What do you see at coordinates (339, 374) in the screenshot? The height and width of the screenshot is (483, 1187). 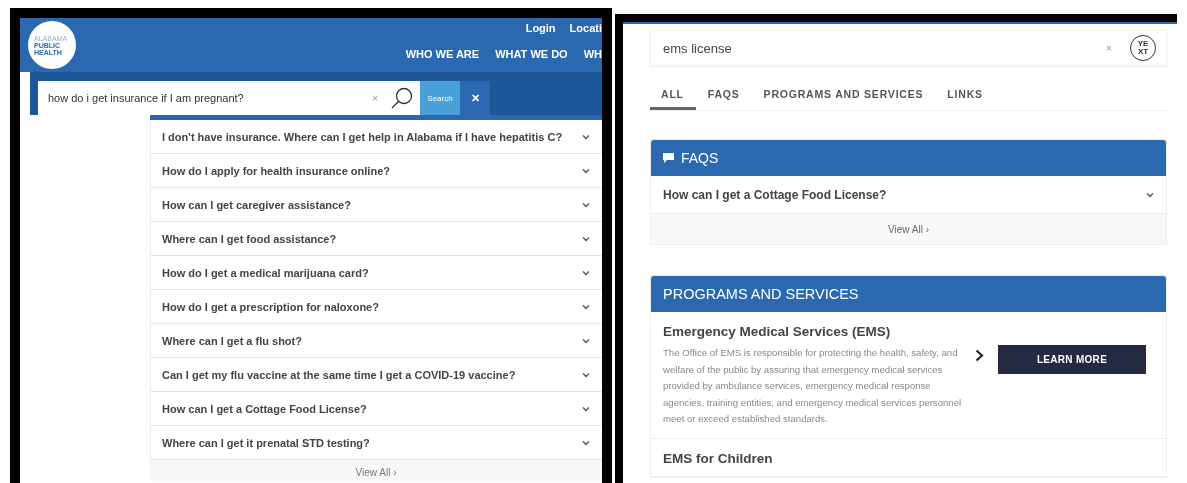 I see `faq-question: Can I get my flu vaccine at the same time I get a COVID-19 vaccine?` at bounding box center [339, 374].